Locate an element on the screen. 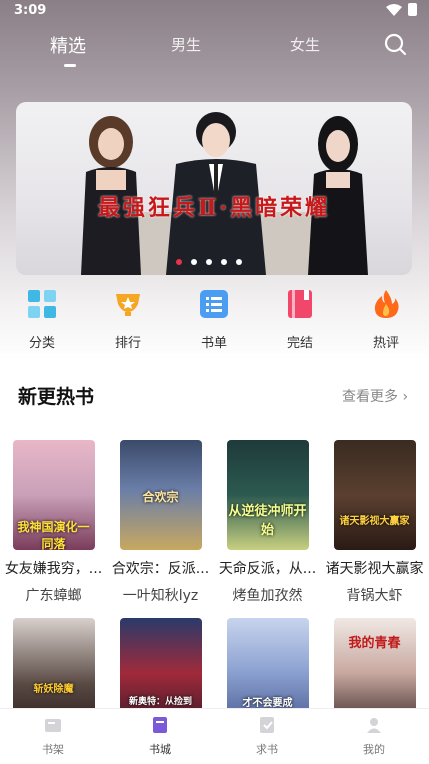  tab-female: 女生 is located at coordinates (305, 44).